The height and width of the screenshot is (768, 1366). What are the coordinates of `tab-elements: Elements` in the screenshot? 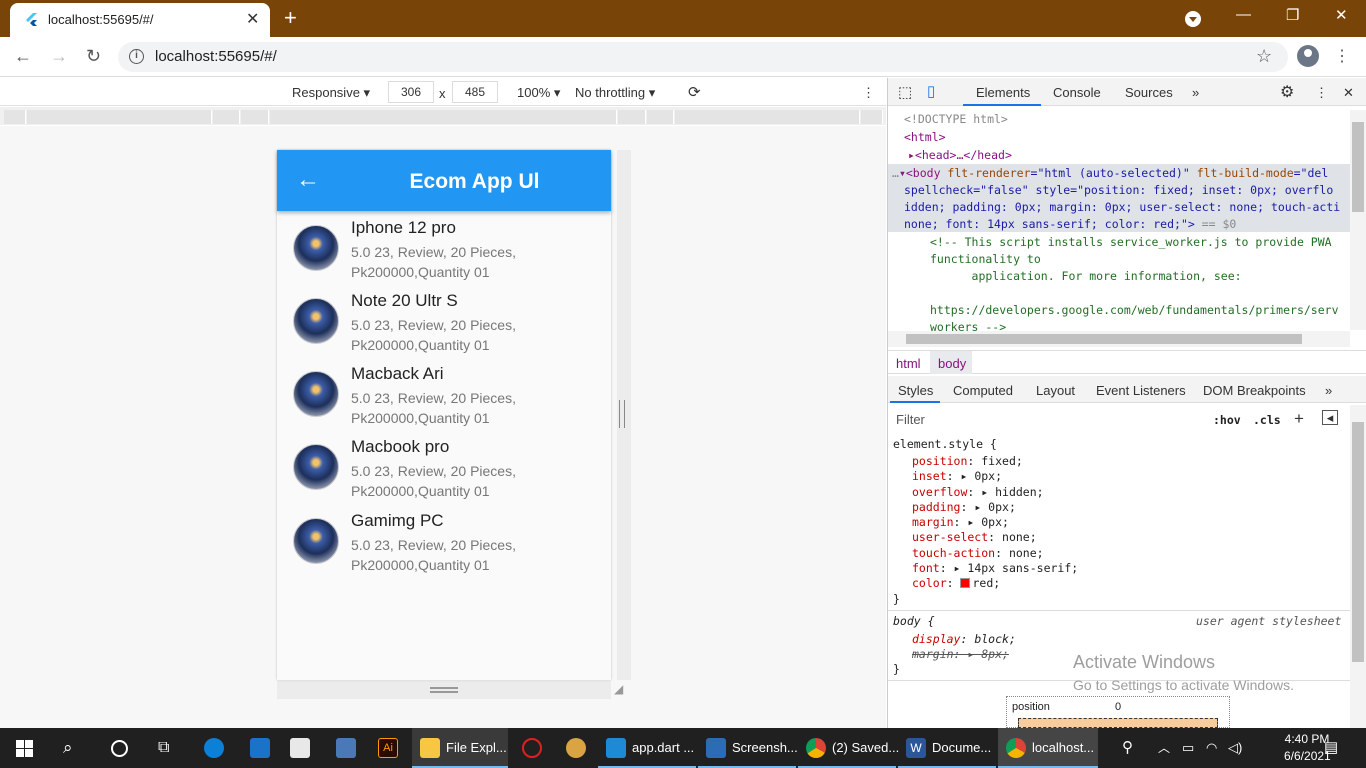 It's located at (1003, 92).